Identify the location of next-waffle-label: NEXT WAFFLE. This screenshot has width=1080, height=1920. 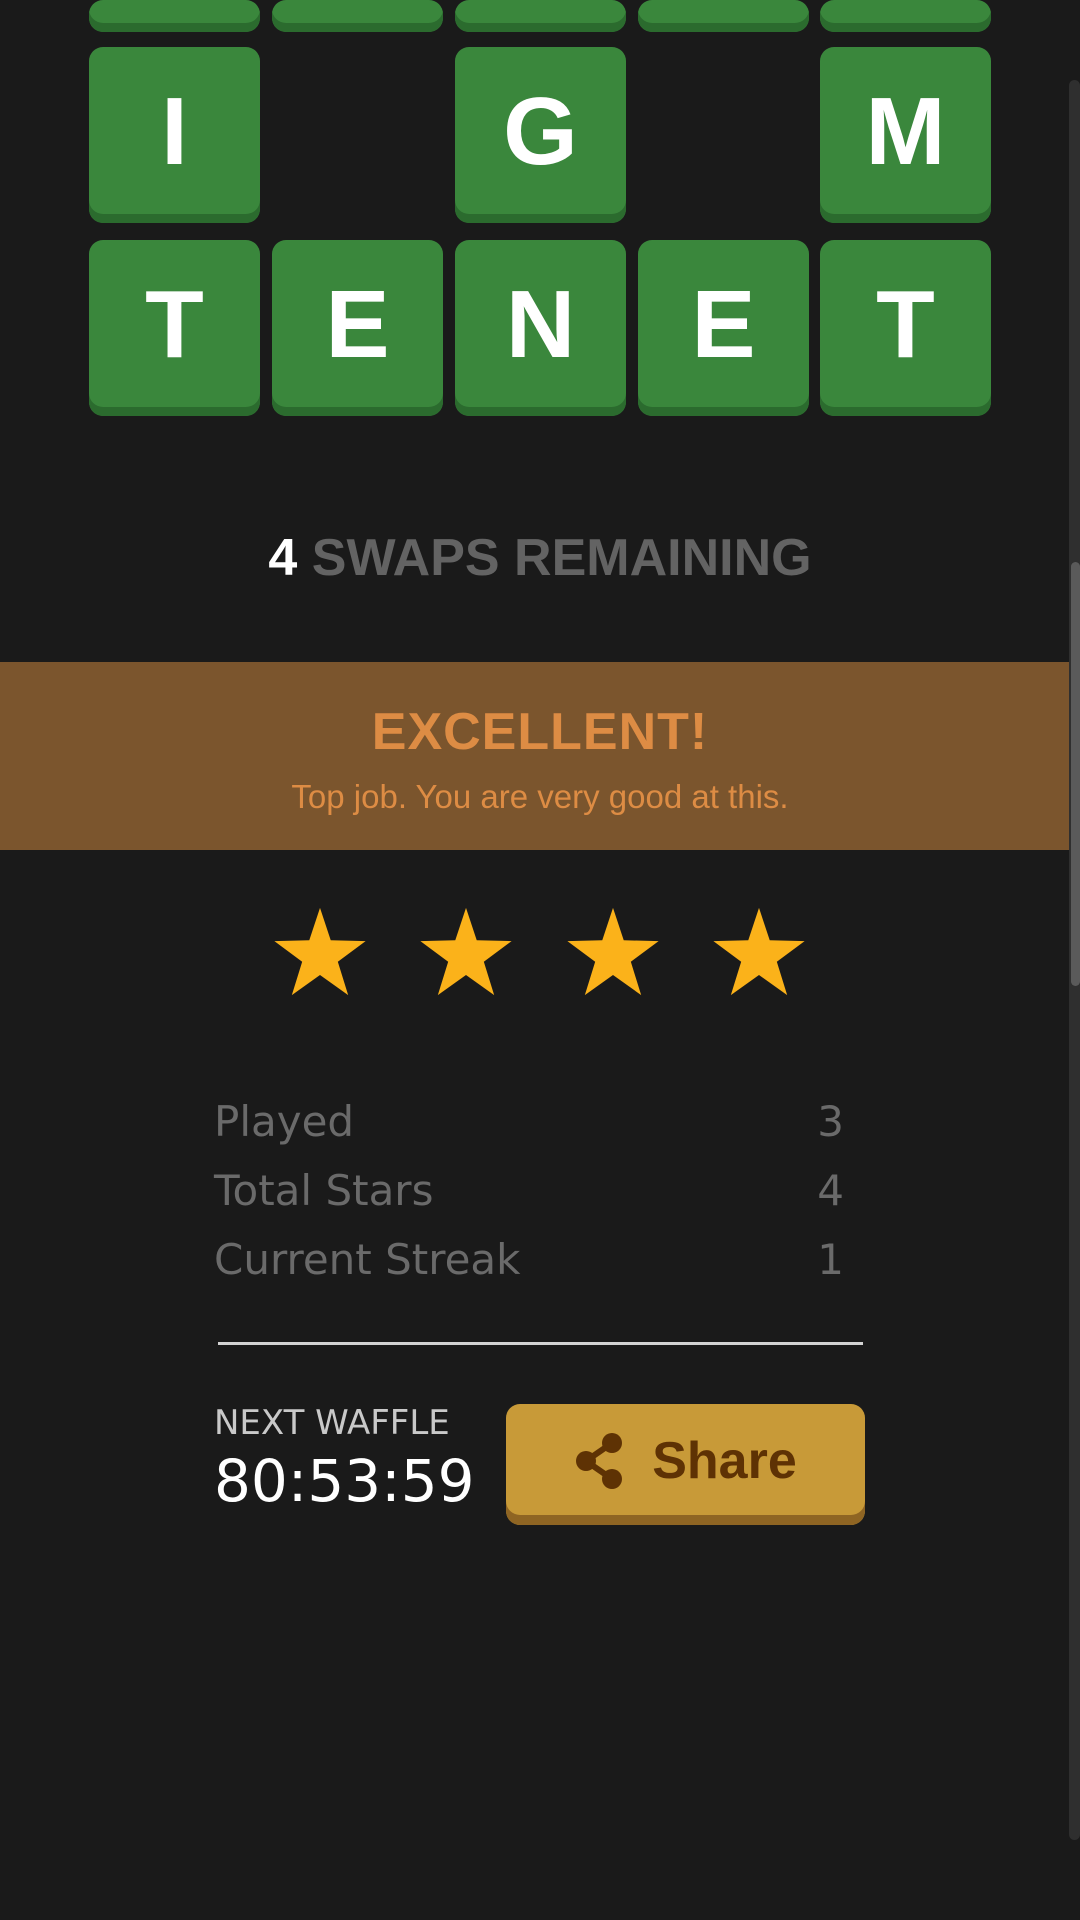
(332, 1423).